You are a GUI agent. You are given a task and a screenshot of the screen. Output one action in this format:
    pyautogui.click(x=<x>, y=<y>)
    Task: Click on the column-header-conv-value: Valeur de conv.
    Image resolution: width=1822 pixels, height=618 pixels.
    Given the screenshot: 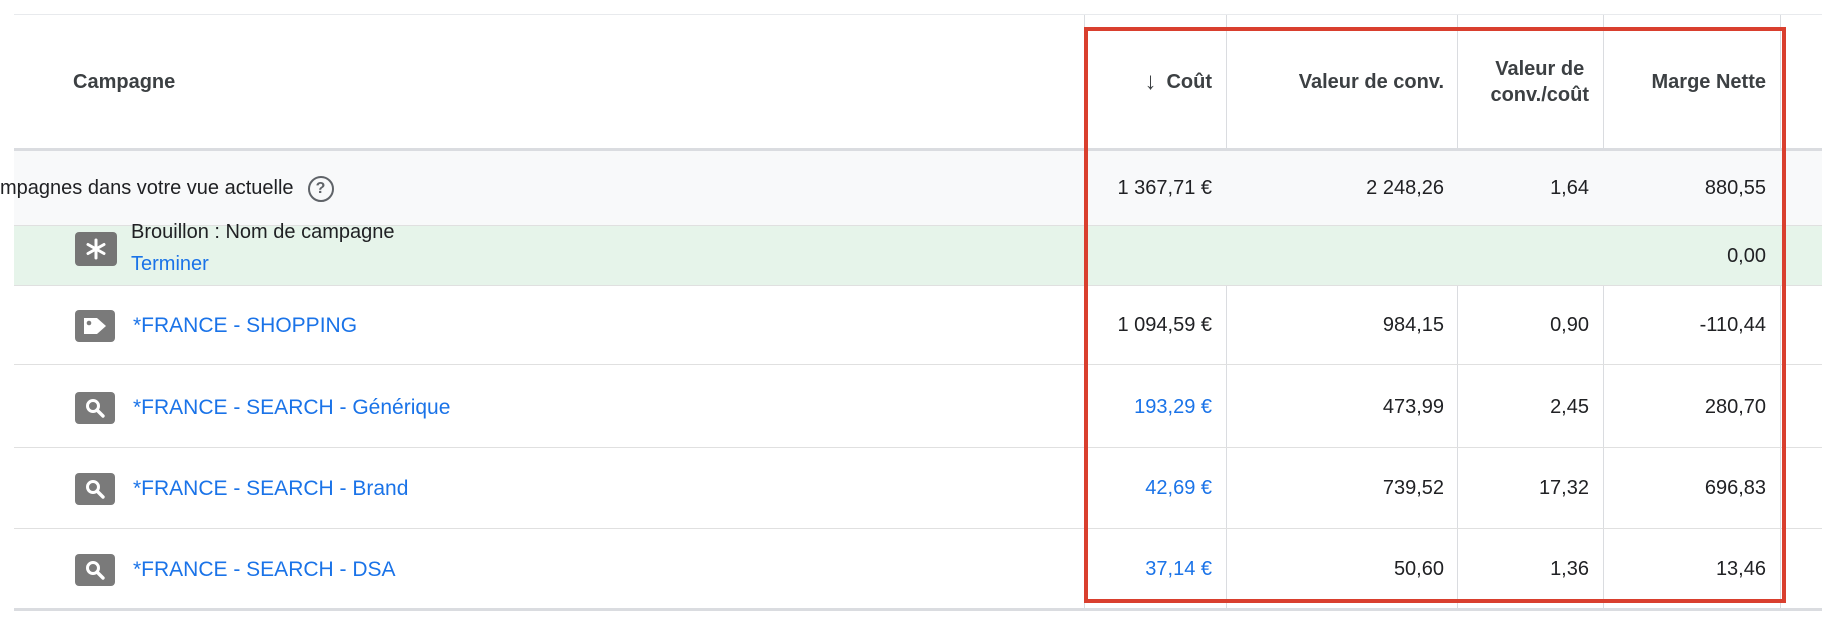 What is the action you would take?
    pyautogui.click(x=1336, y=82)
    